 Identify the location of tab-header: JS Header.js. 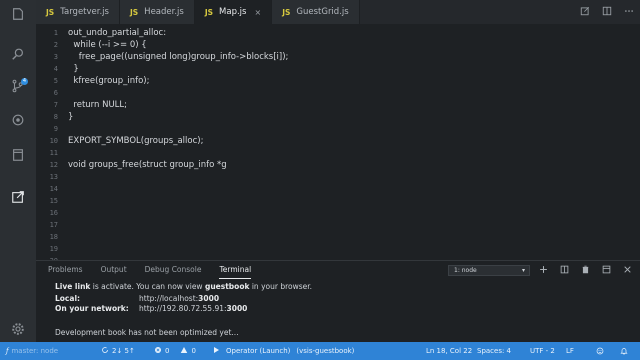
(157, 12).